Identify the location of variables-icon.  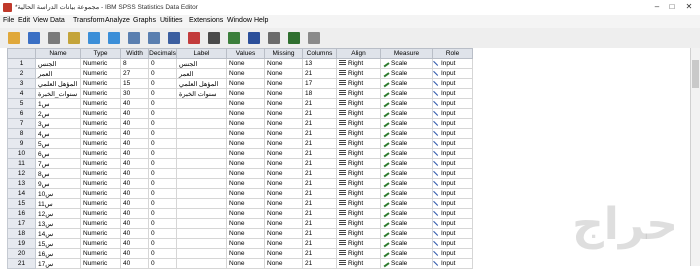
(174, 38).